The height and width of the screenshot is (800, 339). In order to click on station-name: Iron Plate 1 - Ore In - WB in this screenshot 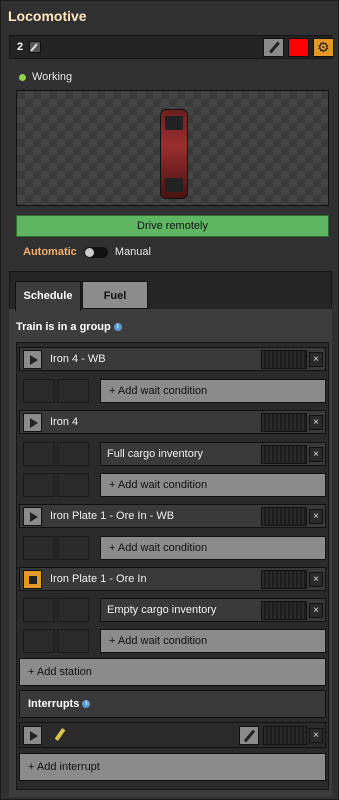, I will do `click(112, 516)`.